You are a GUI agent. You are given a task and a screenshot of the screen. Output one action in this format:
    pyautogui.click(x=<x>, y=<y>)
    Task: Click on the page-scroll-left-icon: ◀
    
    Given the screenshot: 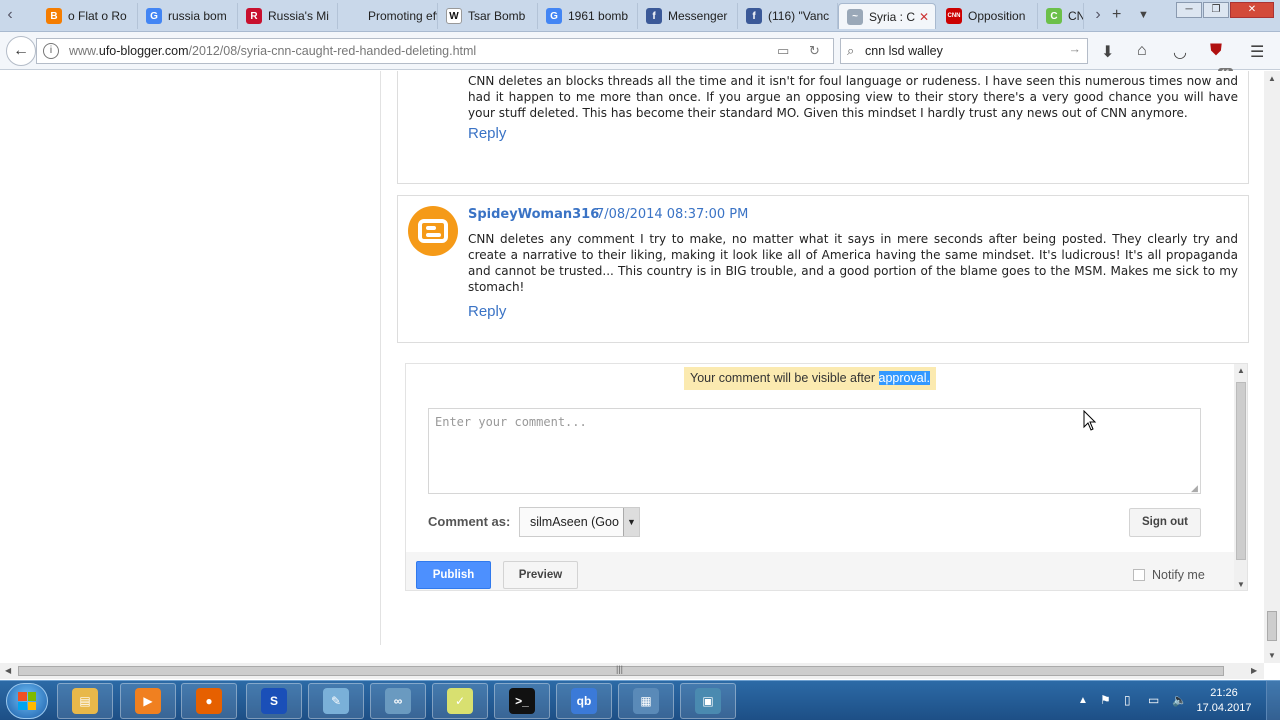 What is the action you would take?
    pyautogui.click(x=8, y=670)
    